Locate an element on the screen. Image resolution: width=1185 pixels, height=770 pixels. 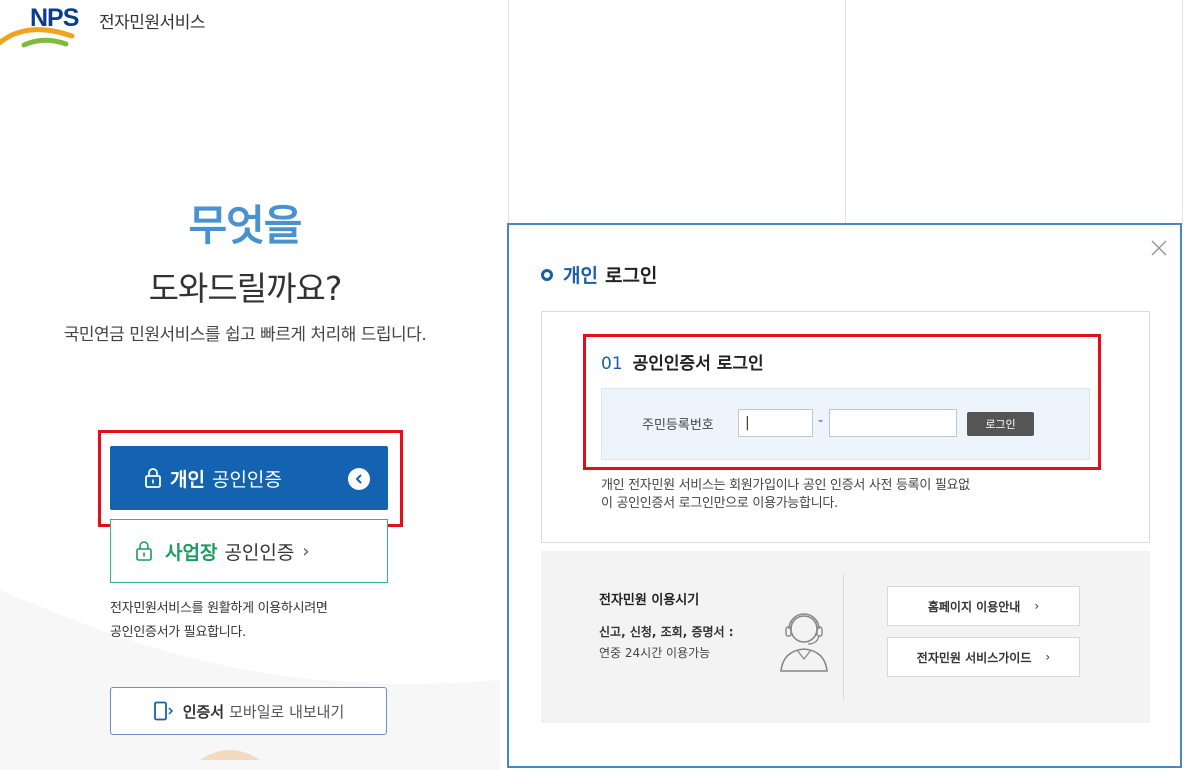
highlight-box-cert-login is located at coordinates (842, 402).